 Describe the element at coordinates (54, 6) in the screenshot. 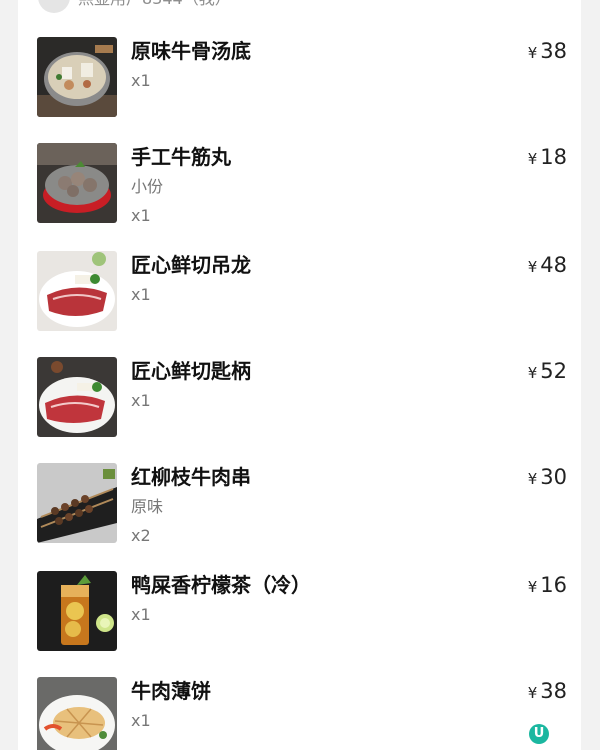

I see `avatar` at that location.